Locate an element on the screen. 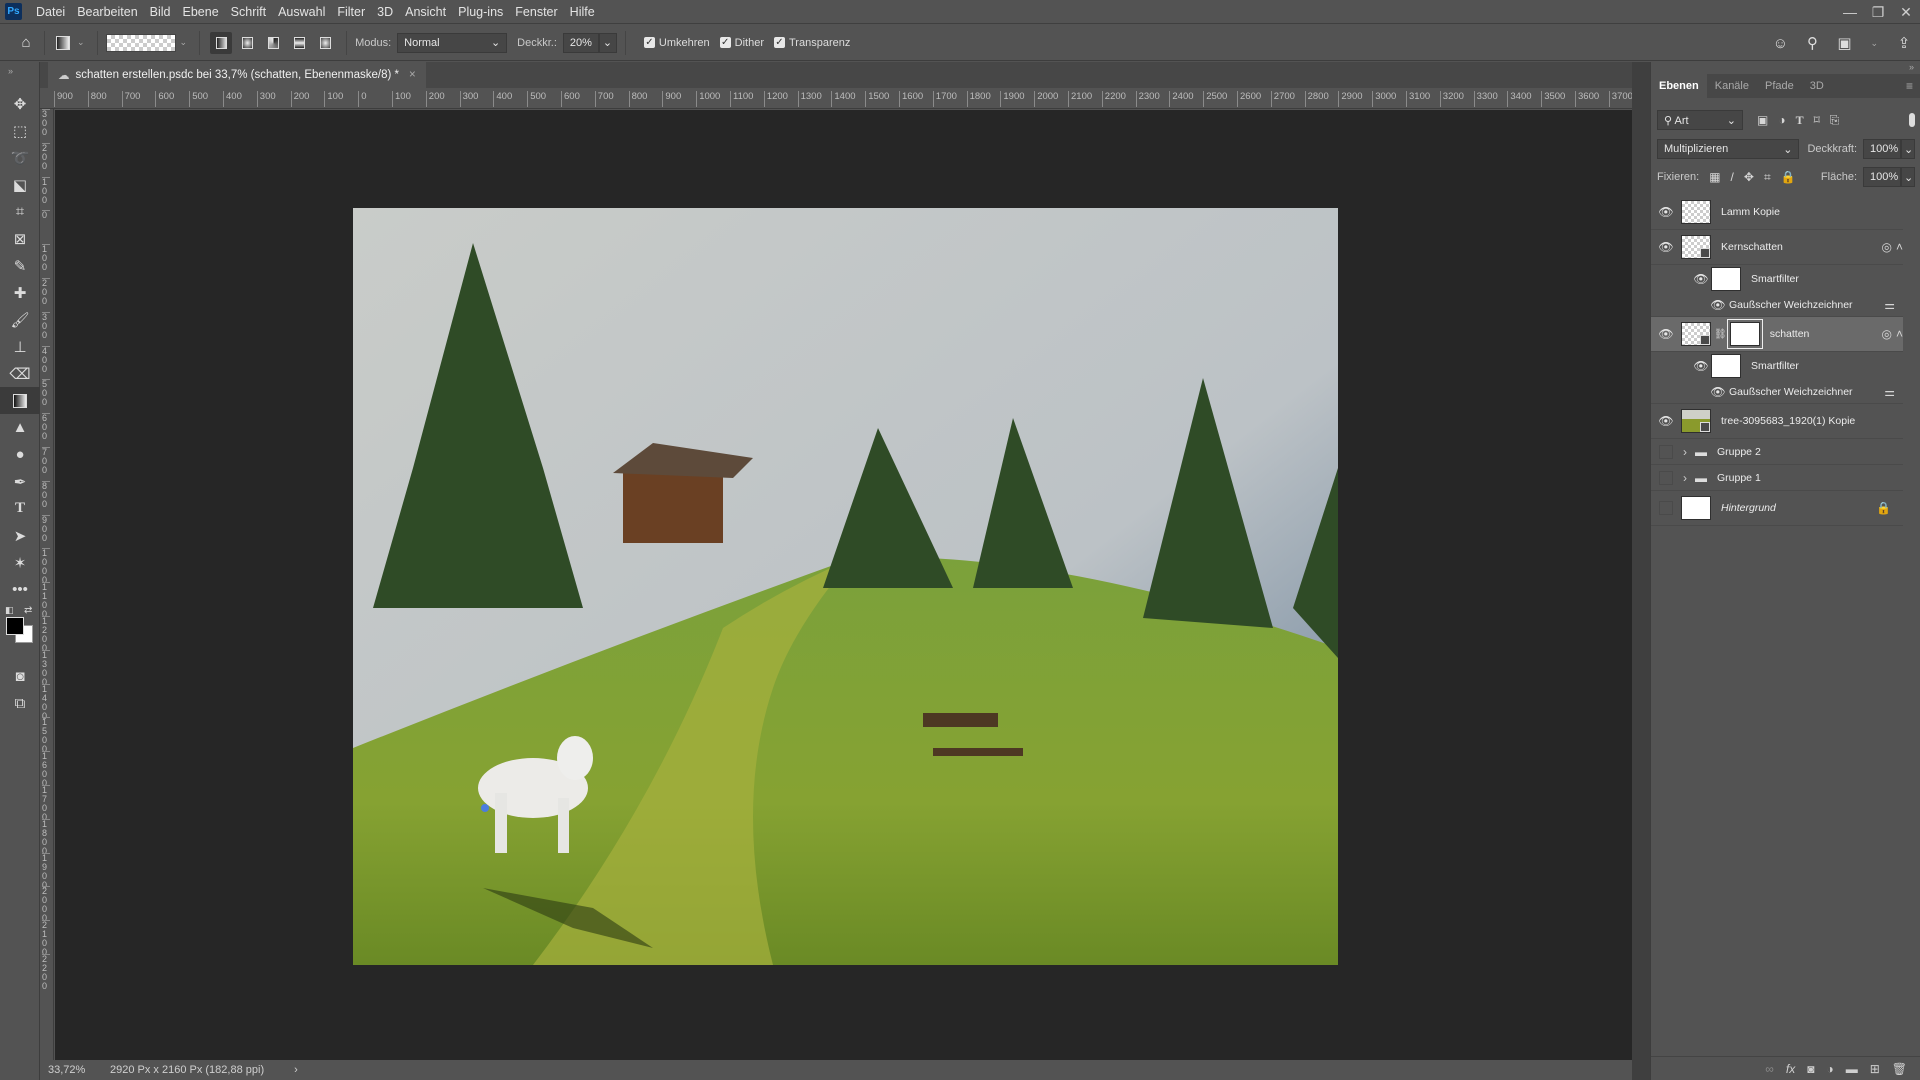 The image size is (1920, 1080). menu-bild: Bild is located at coordinates (160, 12).